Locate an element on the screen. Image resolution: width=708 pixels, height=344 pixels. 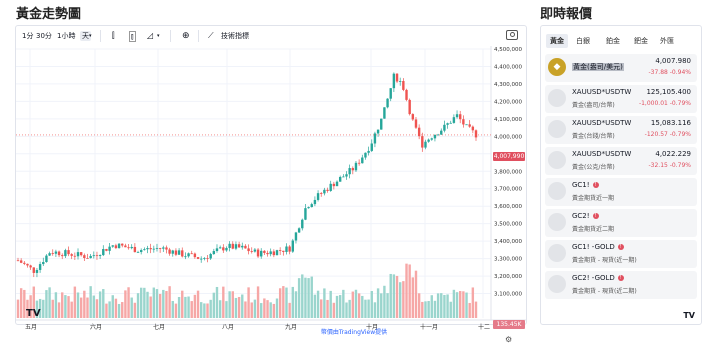
quote-row-gc2: GC2!! 黃金期貨近二期 is located at coordinates (621, 223).